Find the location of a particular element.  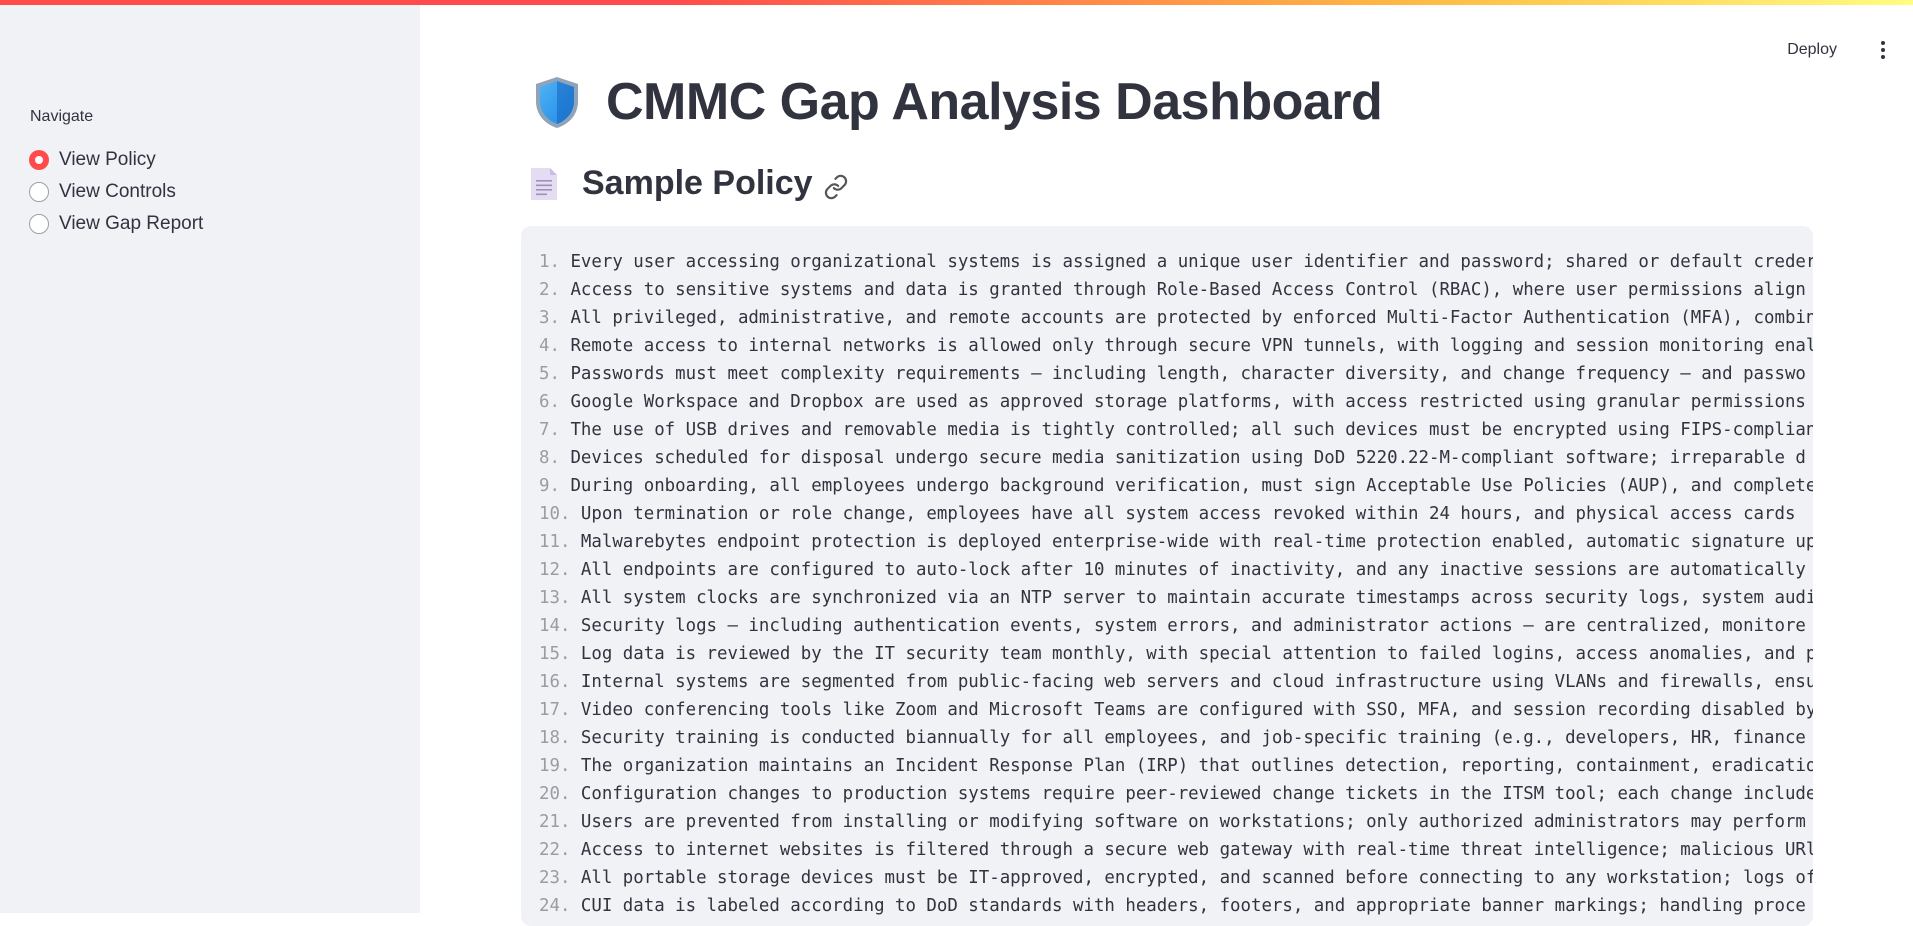

section-header: Sample Policy is located at coordinates (688, 183).